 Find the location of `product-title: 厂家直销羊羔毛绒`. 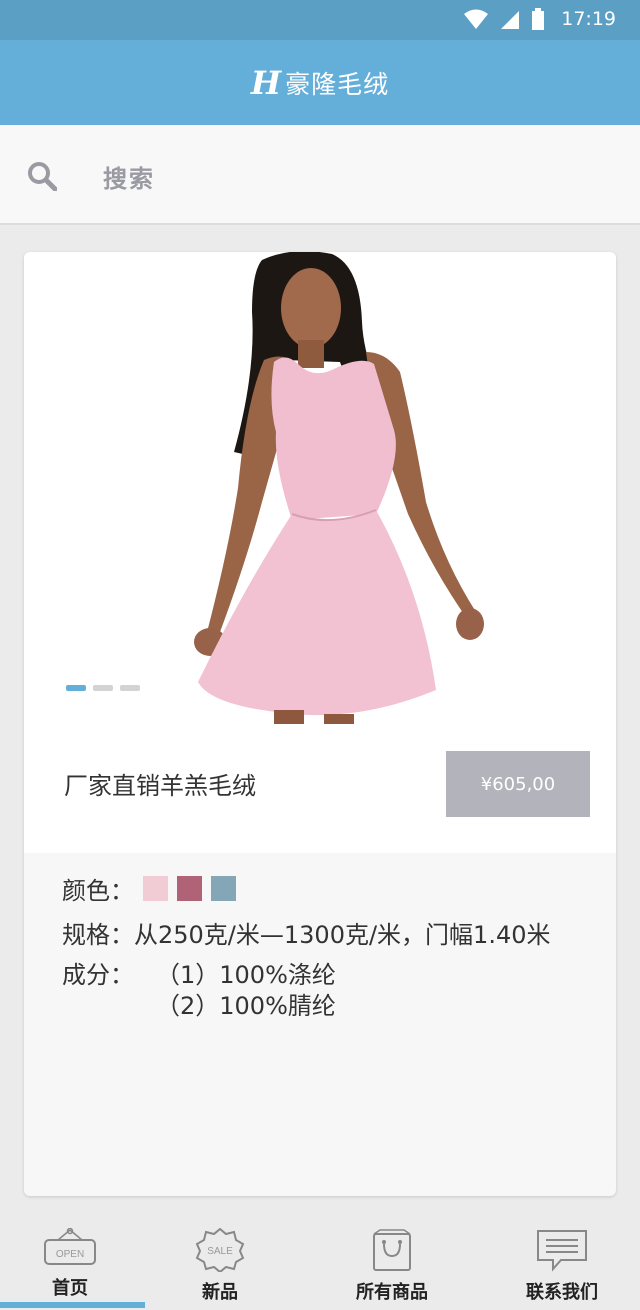

product-title: 厂家直销羊羔毛绒 is located at coordinates (160, 786).